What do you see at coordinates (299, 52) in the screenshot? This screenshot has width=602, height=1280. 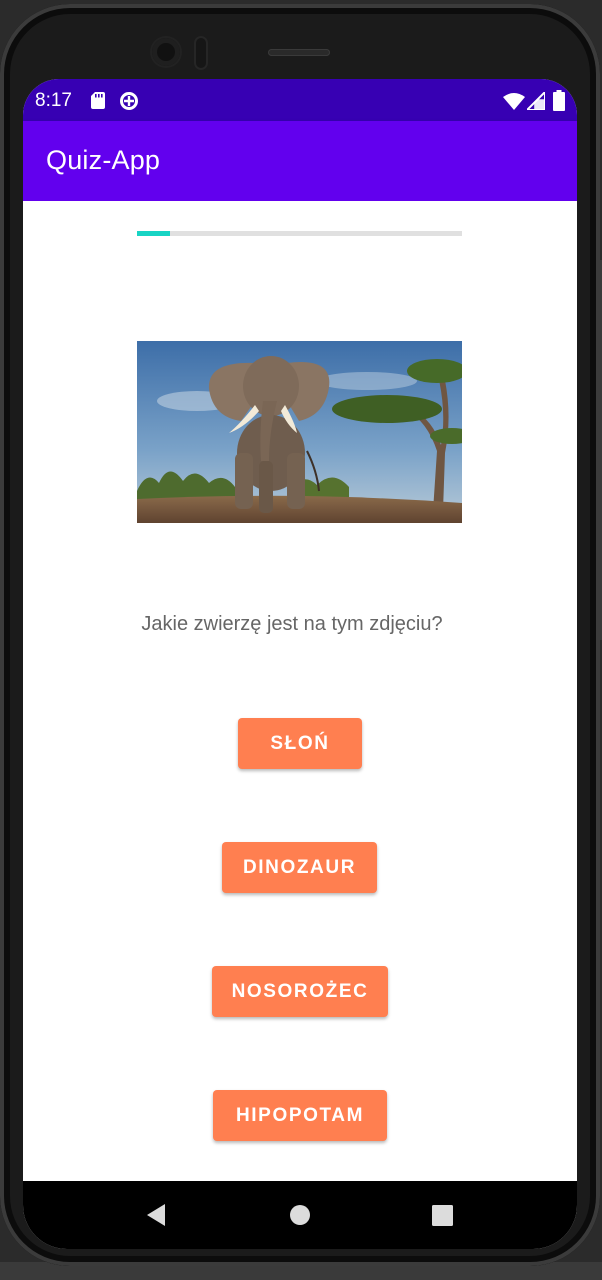 I see `earpiece-speaker` at bounding box center [299, 52].